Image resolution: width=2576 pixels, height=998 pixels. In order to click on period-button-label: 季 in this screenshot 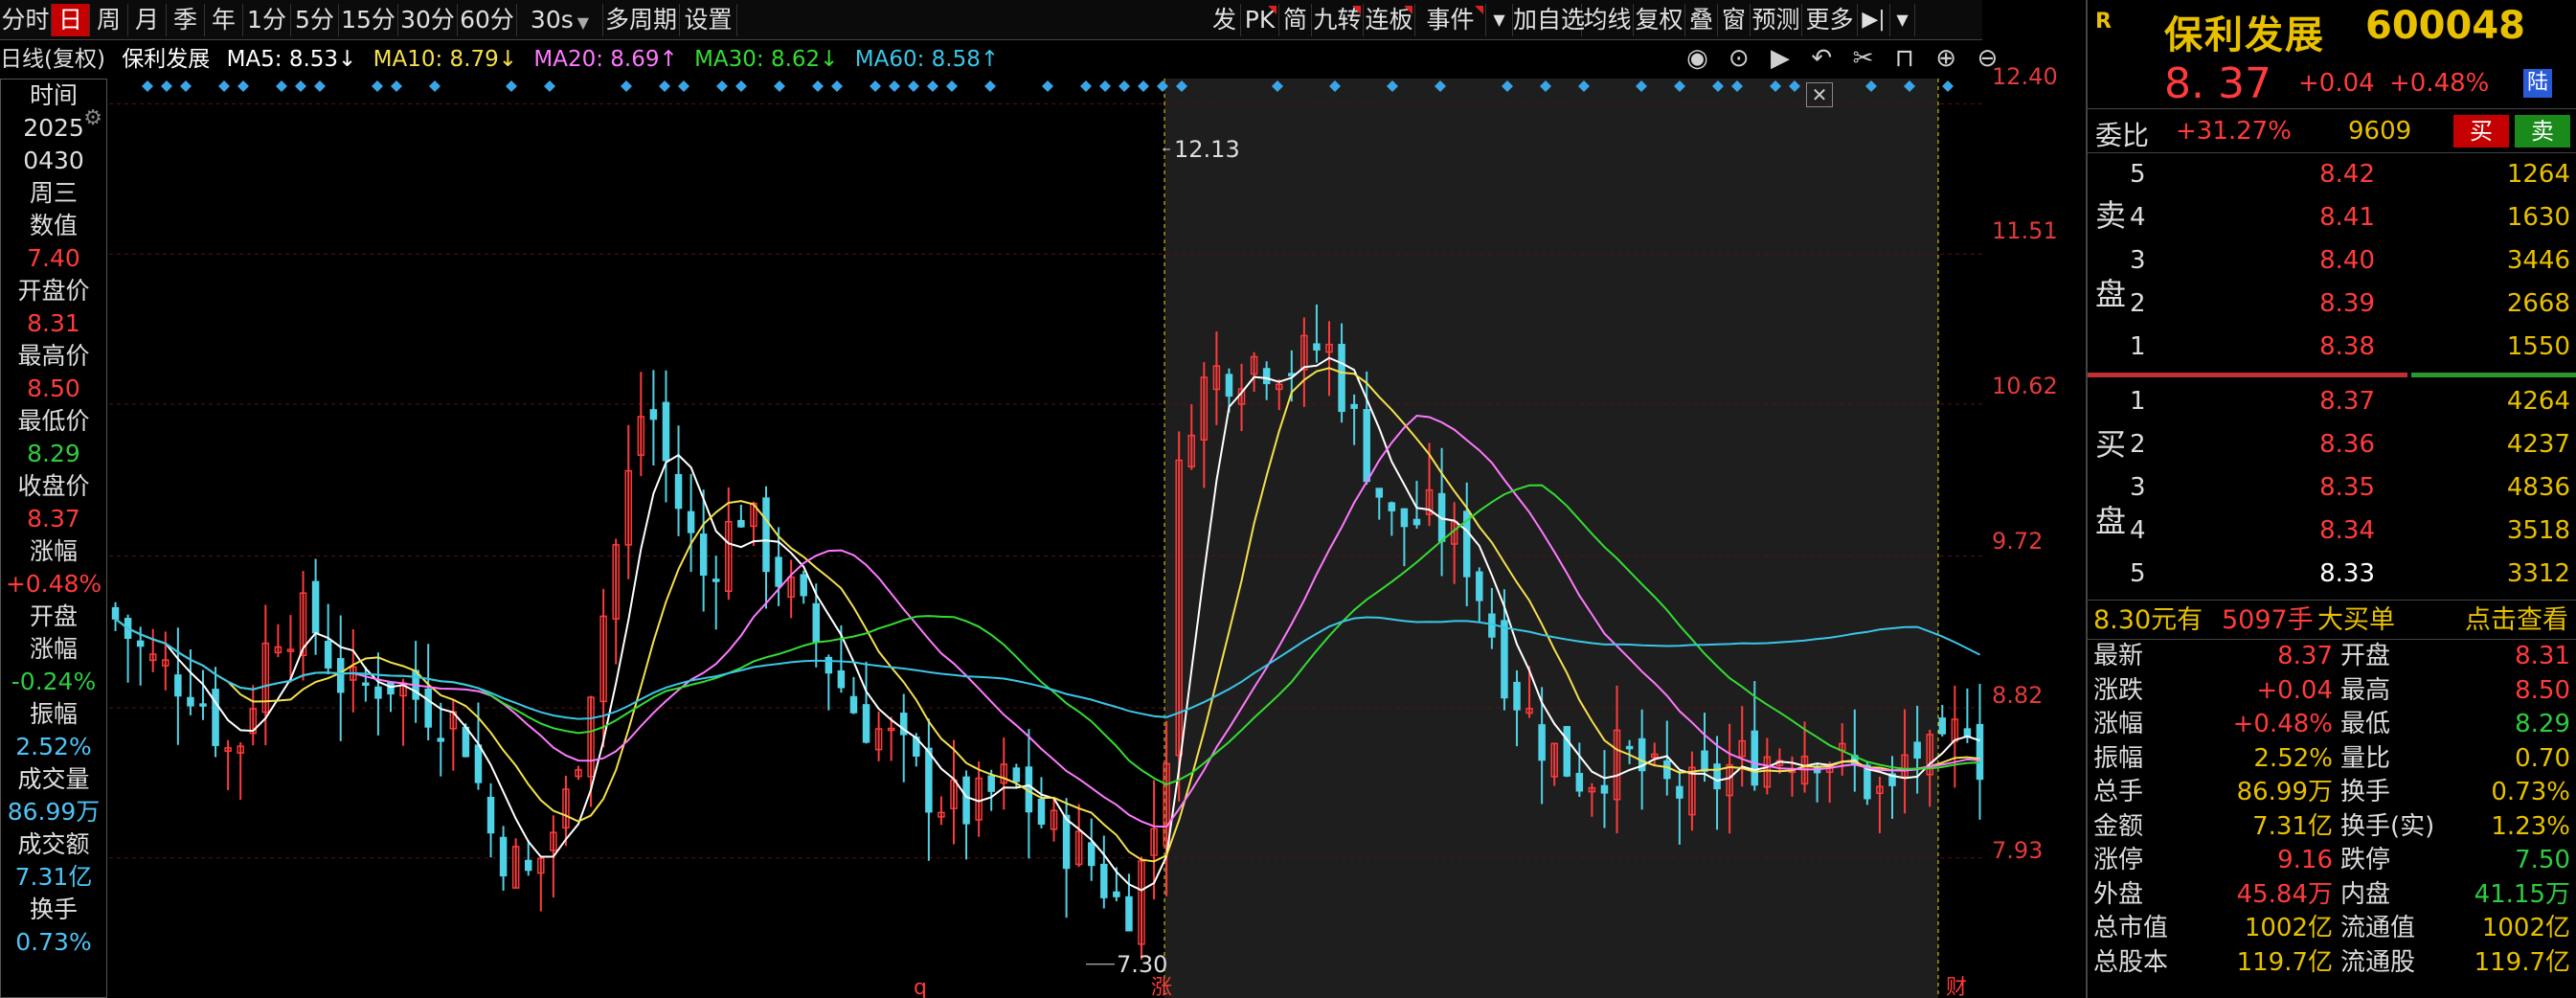, I will do `click(184, 20)`.